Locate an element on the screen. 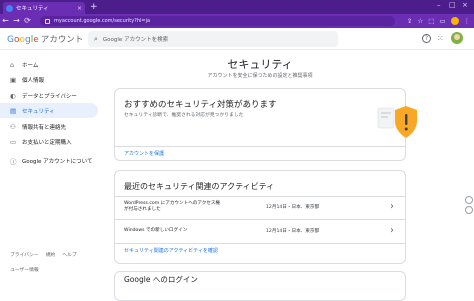 The width and height of the screenshot is (474, 301). sidebar-item-payments: ▭ お支払いと定期購入 is located at coordinates (49, 141).